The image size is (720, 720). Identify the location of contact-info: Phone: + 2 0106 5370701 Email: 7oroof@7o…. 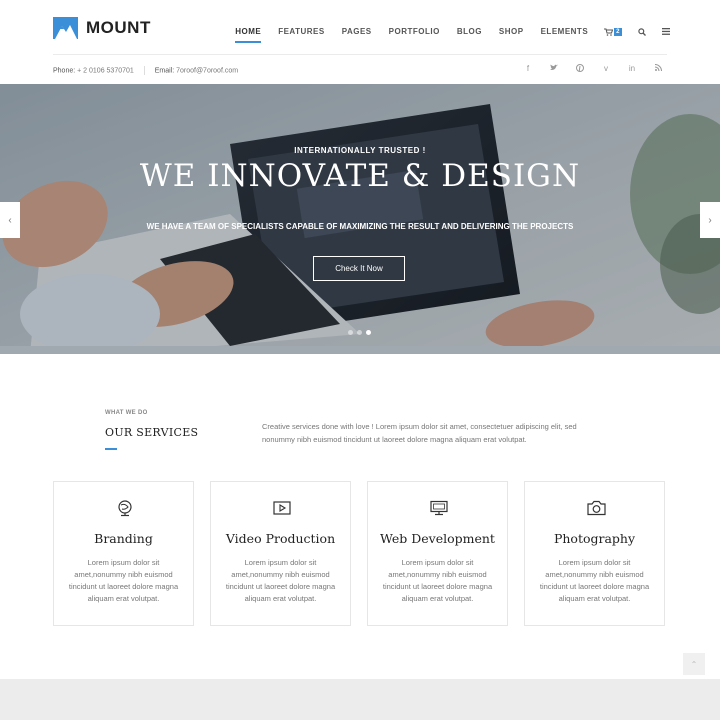
(145, 70).